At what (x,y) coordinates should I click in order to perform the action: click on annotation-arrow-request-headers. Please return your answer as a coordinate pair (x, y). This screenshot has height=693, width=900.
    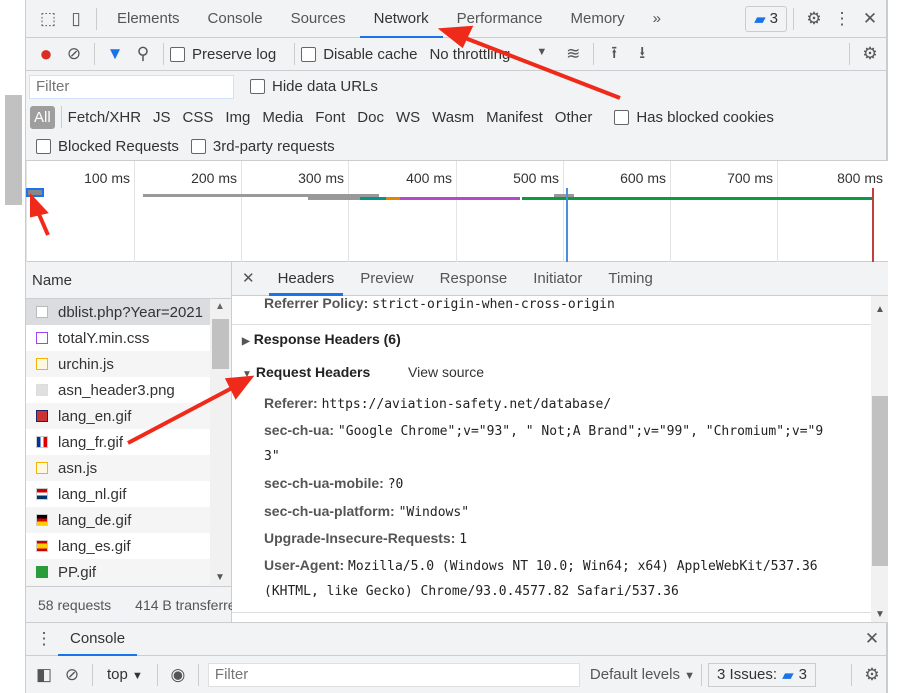
    Looking at the image, I should click on (180, 415).